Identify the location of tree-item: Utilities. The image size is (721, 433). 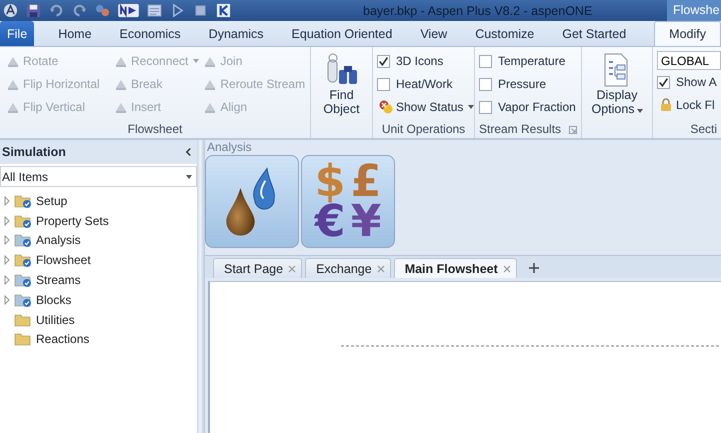
(98, 320).